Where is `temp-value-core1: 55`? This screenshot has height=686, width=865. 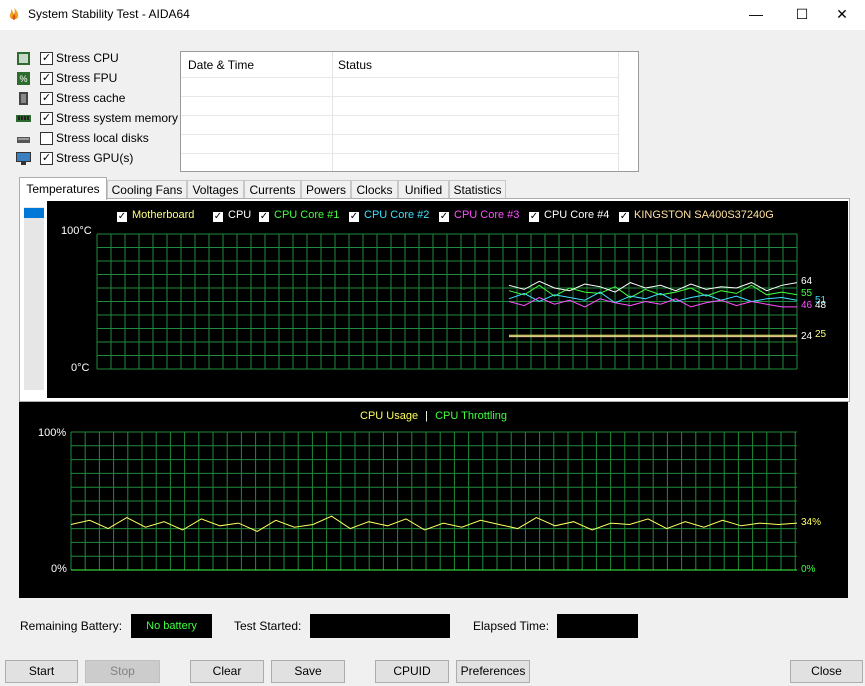 temp-value-core1: 55 is located at coordinates (807, 293).